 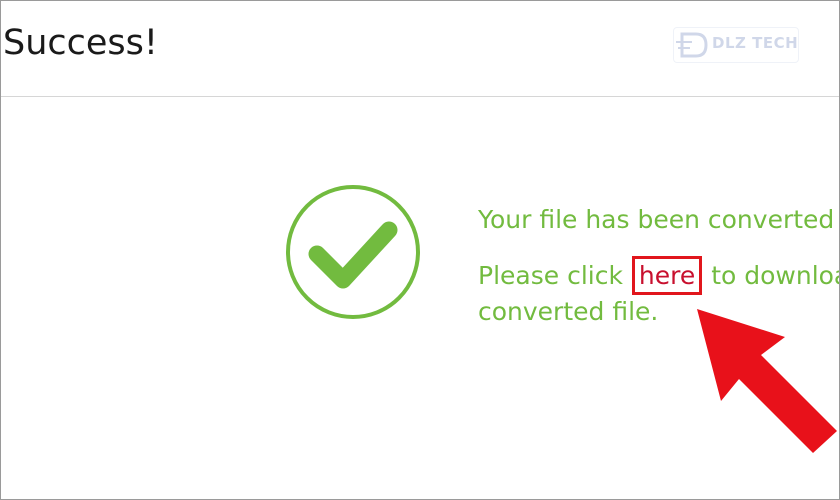 What do you see at coordinates (568, 311) in the screenshot?
I see `download-instruction-continued: converted file.` at bounding box center [568, 311].